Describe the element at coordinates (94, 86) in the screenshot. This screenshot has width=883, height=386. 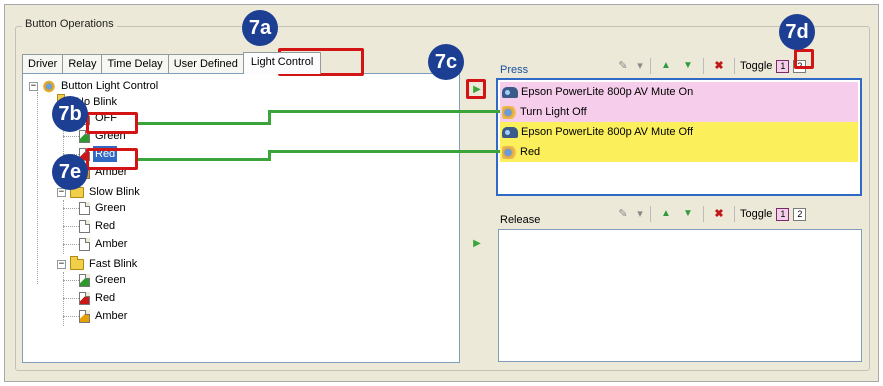
I see `tree-root: − Button Light Control` at that location.